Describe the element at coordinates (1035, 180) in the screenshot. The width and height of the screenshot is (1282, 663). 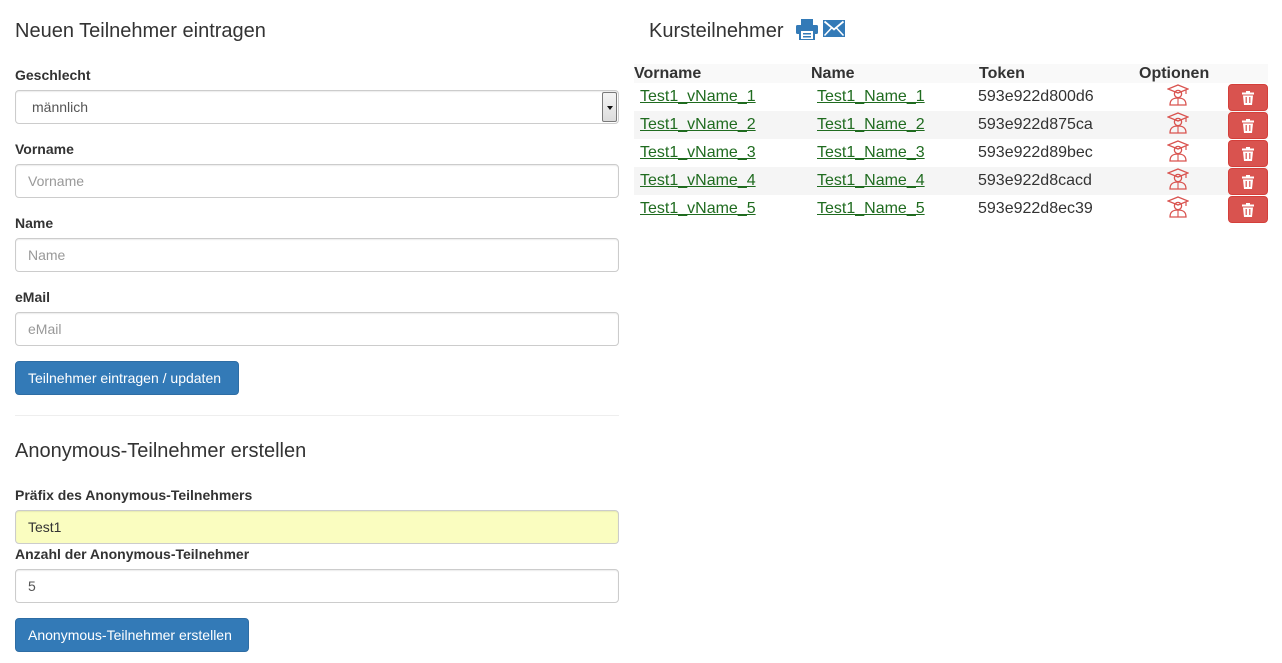
I see `token-cell: 593e922d8cacd` at that location.